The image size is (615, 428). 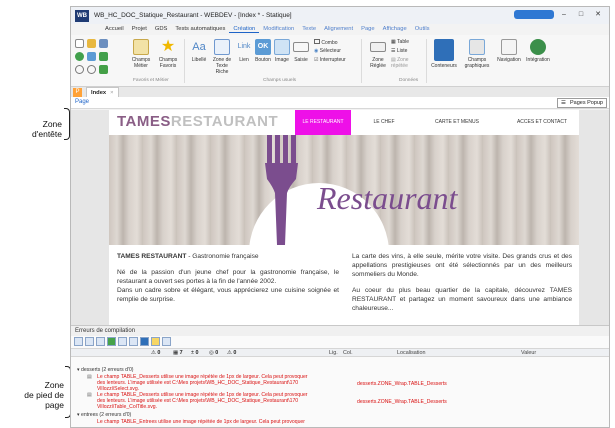 I want to click on menu-item: Texte, so click(x=309, y=29).